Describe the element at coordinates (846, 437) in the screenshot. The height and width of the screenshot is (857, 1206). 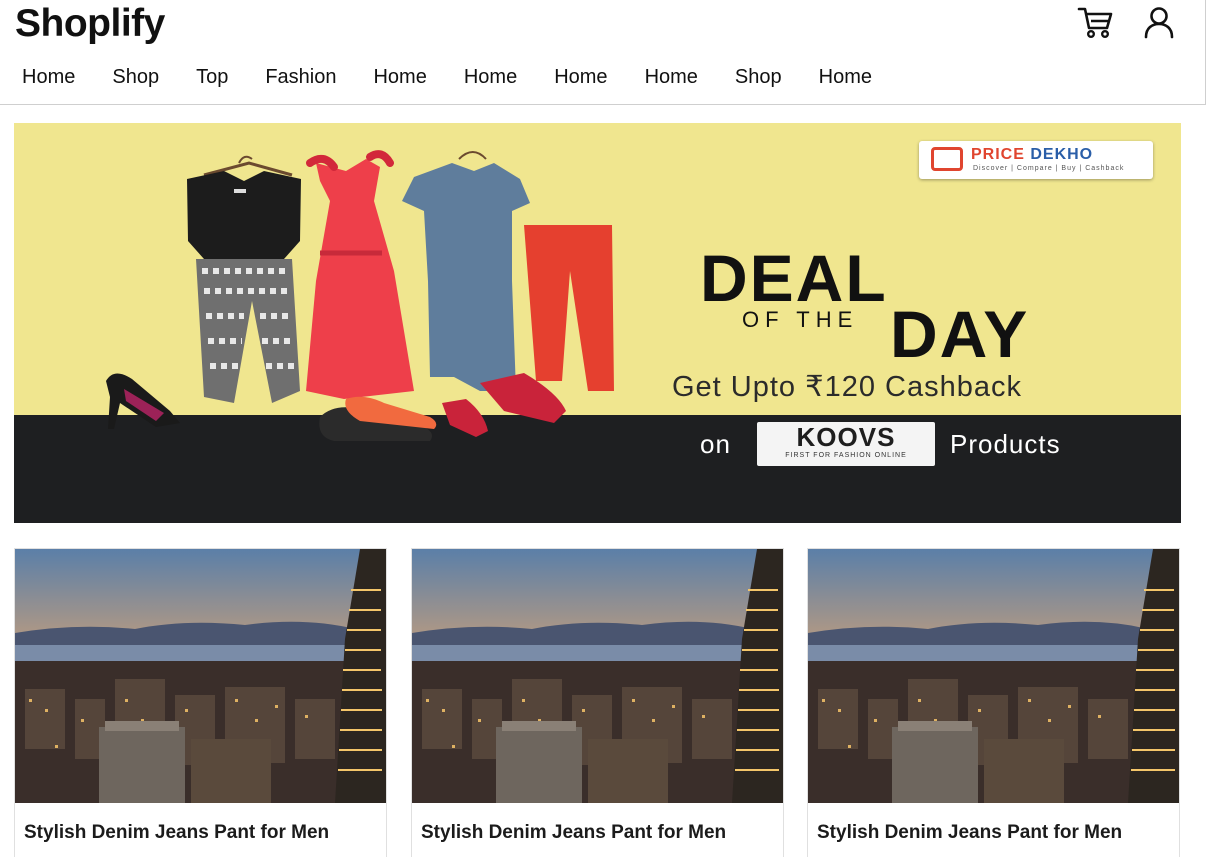
I see `koovs-logo-name: KOOVS` at that location.